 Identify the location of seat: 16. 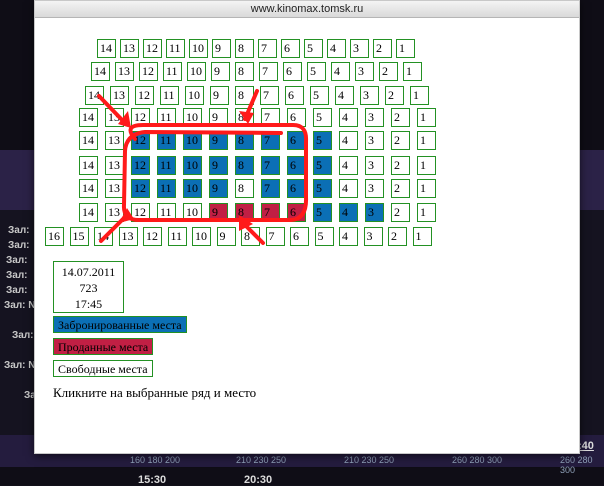
(54, 236).